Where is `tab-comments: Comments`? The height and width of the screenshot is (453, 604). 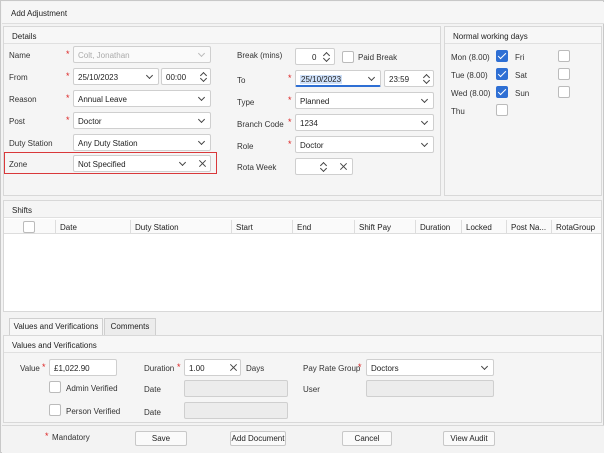 tab-comments: Comments is located at coordinates (130, 326).